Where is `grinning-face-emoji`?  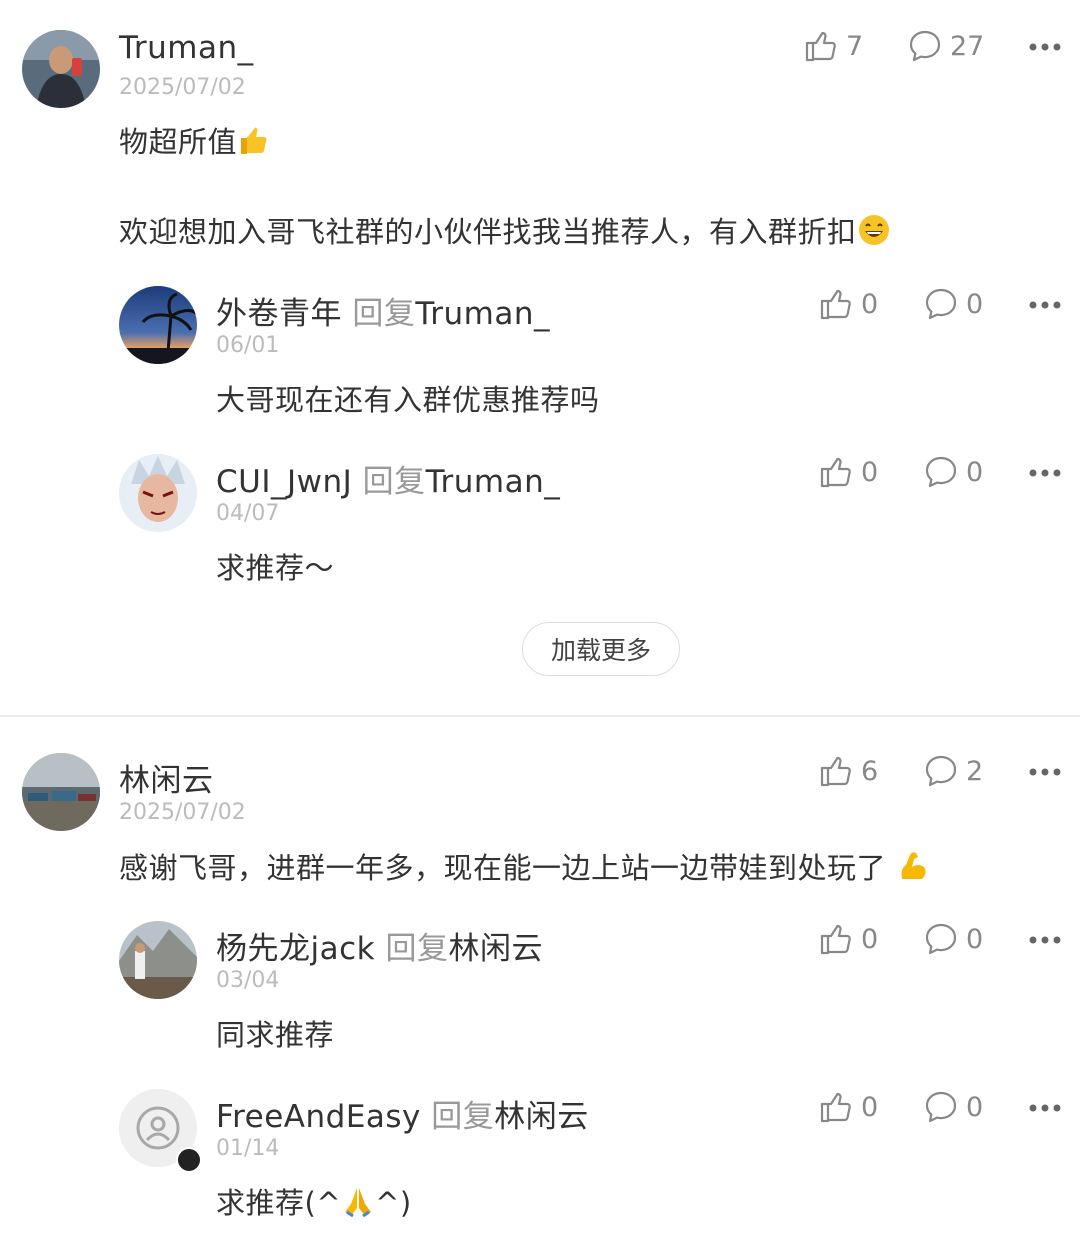
grinning-face-emoji is located at coordinates (873, 230).